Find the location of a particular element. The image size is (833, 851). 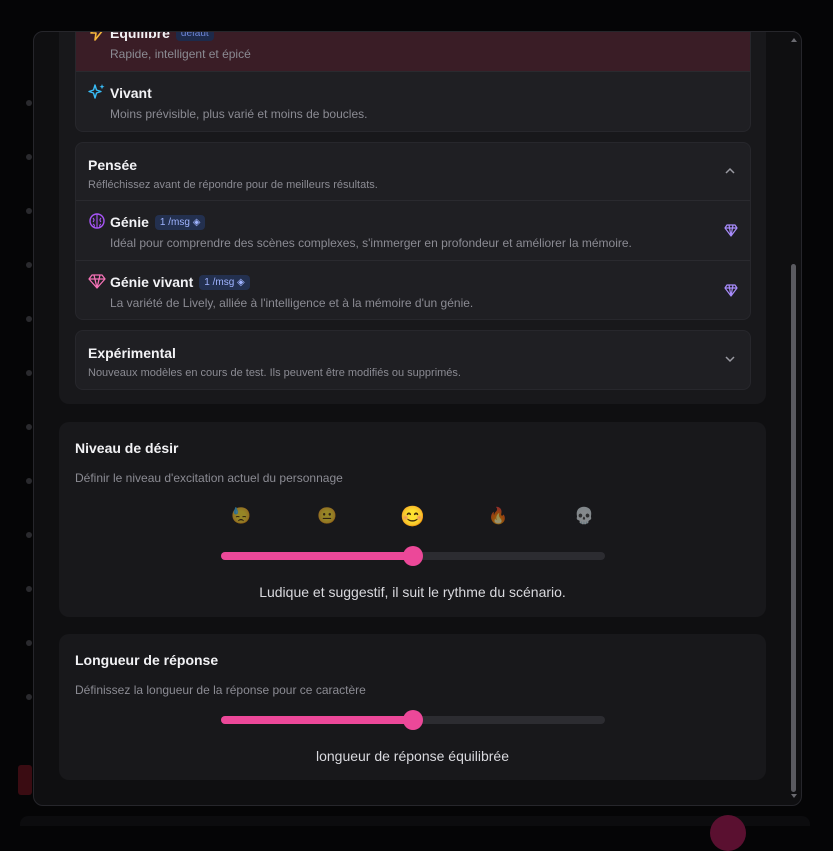

section-title: Pensée is located at coordinates (113, 165).